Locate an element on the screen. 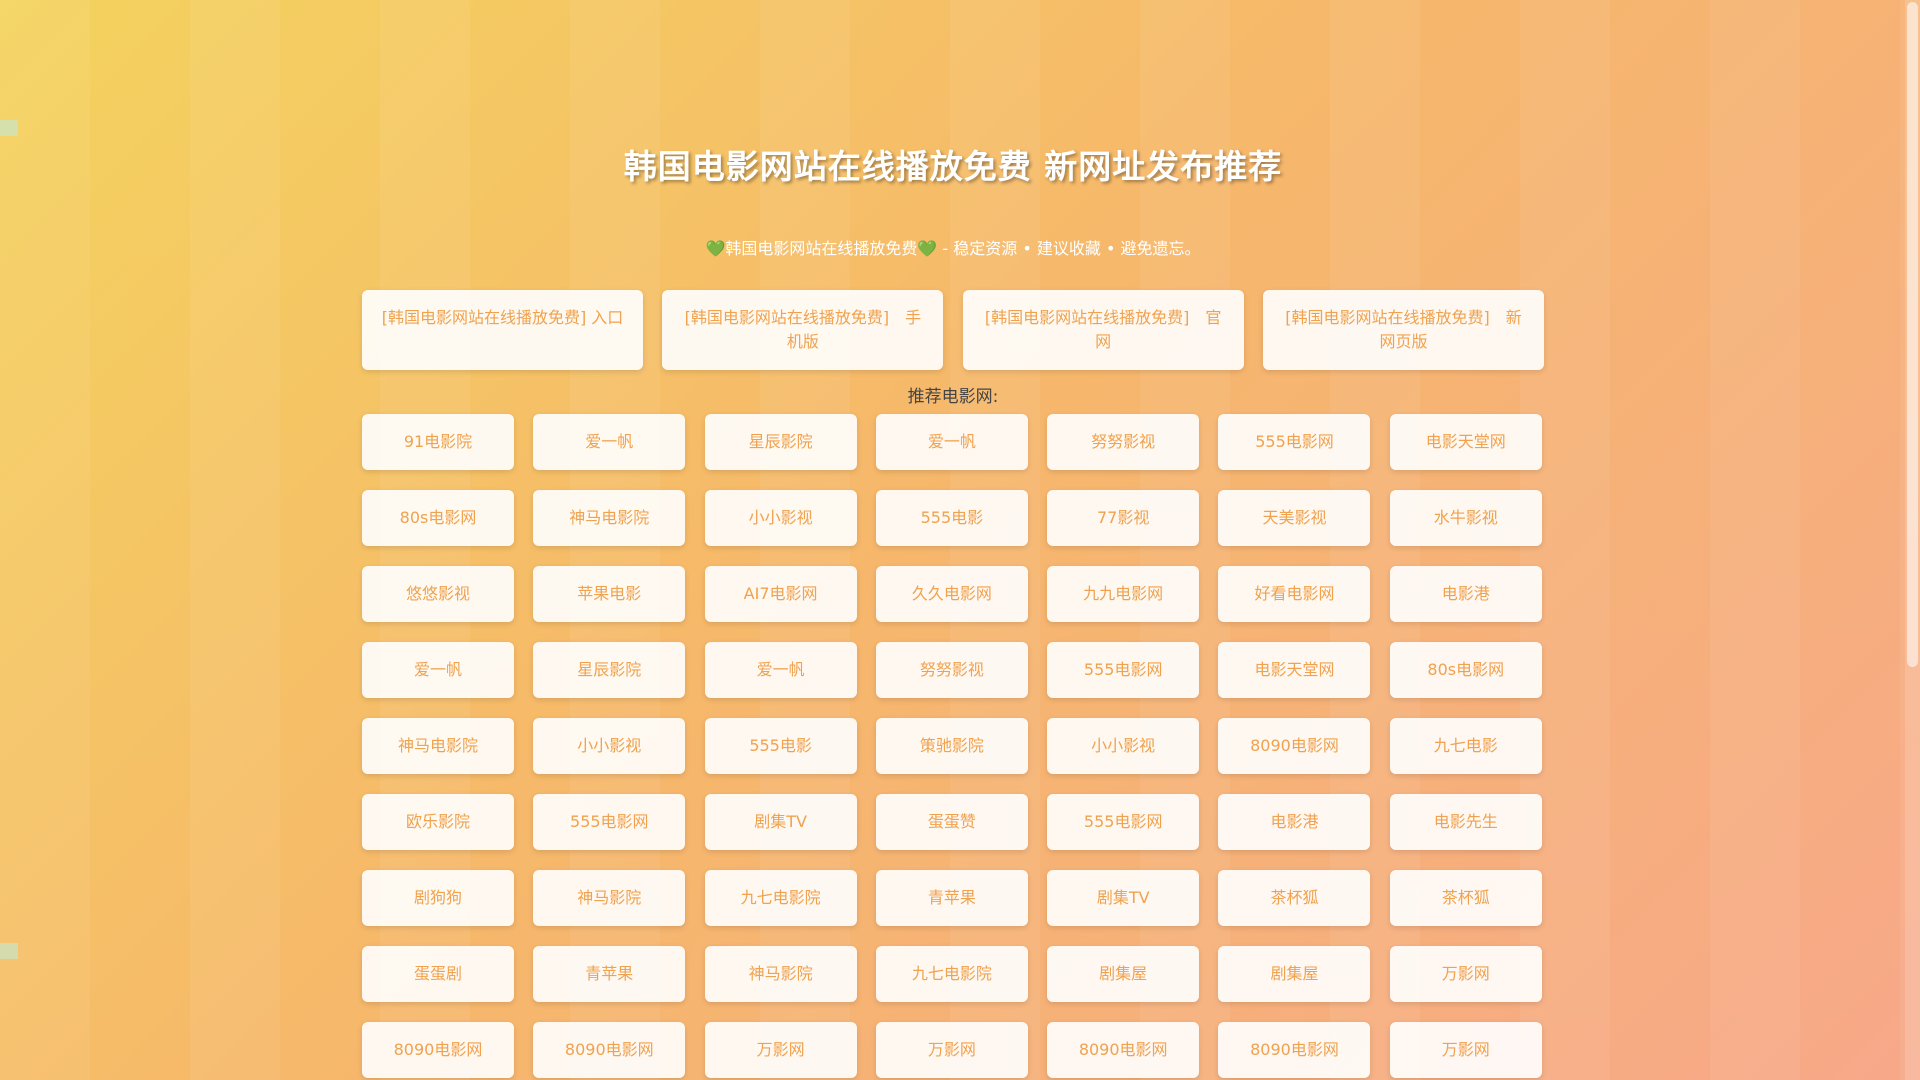  recommend-site-link: 电影先生 is located at coordinates (1465, 822).